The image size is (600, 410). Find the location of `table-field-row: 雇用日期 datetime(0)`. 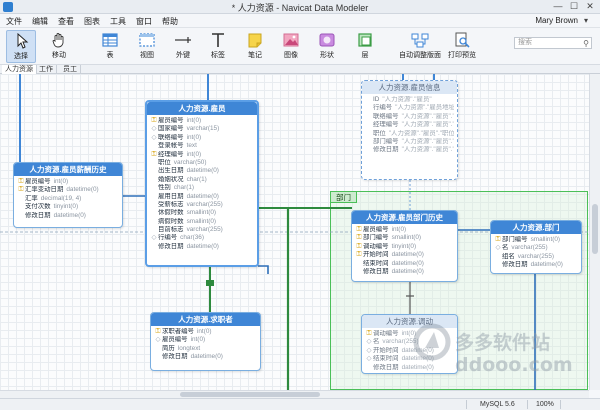

table-field-row: 雇用日期 datetime(0) is located at coordinates (202, 197).